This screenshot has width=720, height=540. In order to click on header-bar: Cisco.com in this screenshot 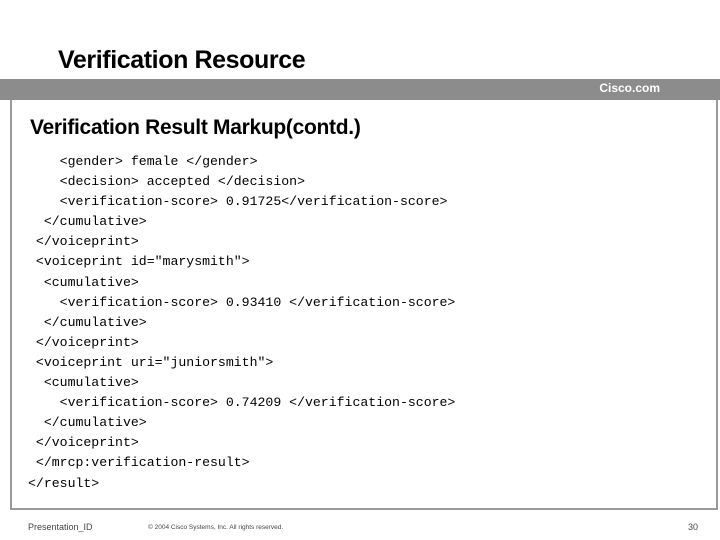, I will do `click(360, 89)`.